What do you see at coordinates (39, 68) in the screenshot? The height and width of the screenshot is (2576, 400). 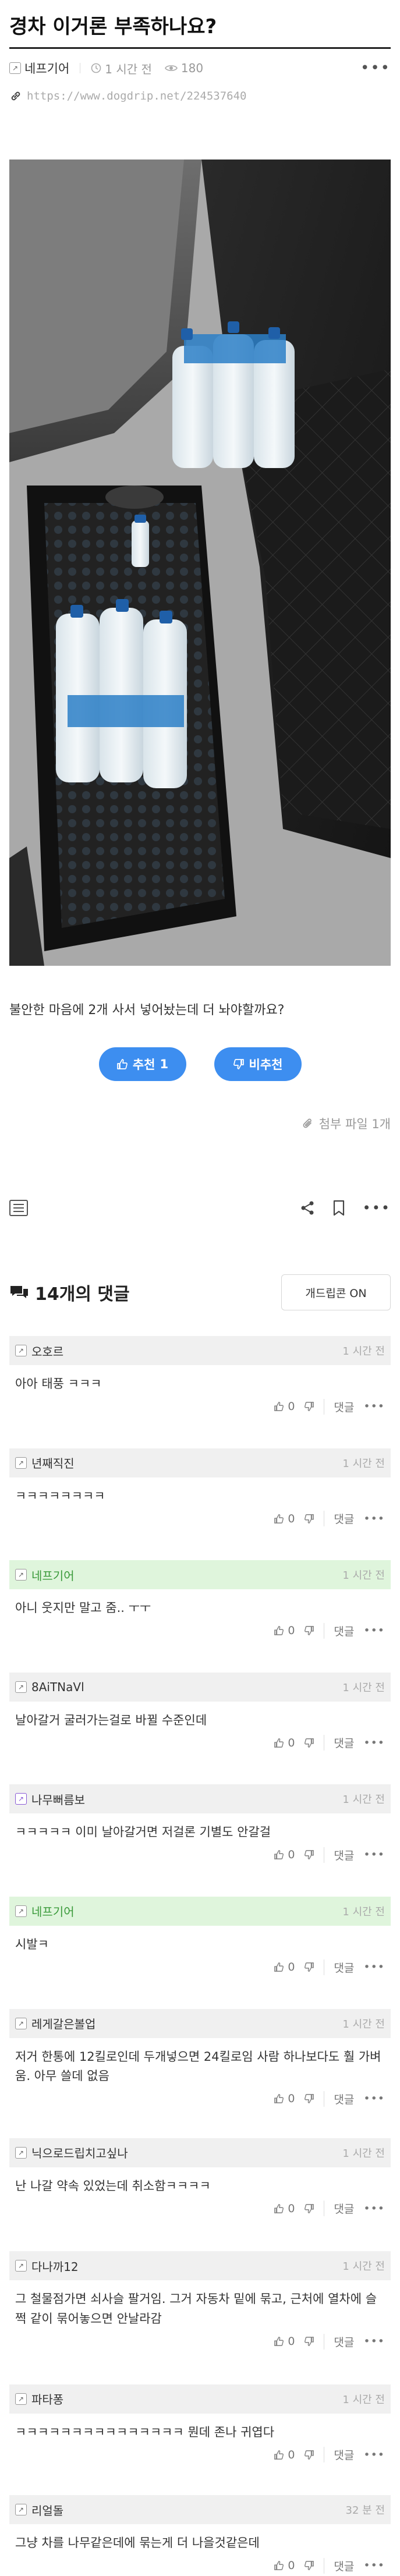 I see `author: ↗ 네프기어` at bounding box center [39, 68].